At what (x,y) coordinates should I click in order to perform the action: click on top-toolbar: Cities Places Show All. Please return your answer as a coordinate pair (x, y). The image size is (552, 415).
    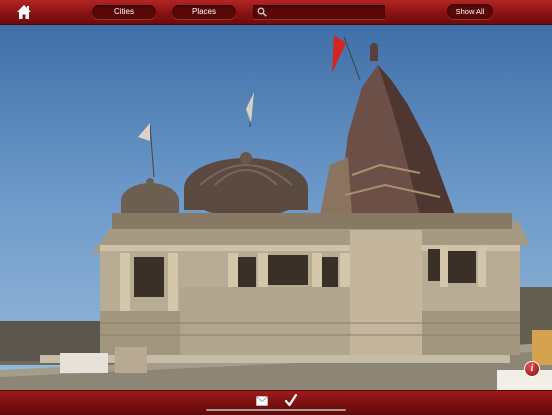
    Looking at the image, I should click on (276, 12).